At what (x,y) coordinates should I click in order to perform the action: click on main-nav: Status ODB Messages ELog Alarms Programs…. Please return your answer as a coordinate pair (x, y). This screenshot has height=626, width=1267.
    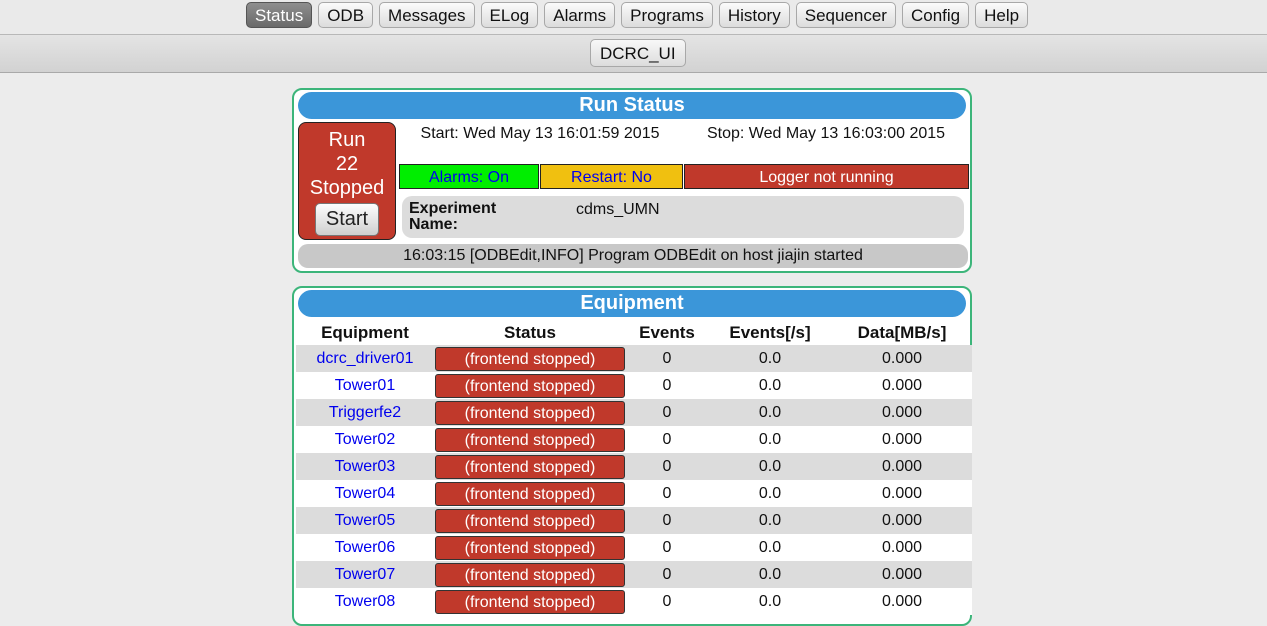
    Looking at the image, I should click on (637, 15).